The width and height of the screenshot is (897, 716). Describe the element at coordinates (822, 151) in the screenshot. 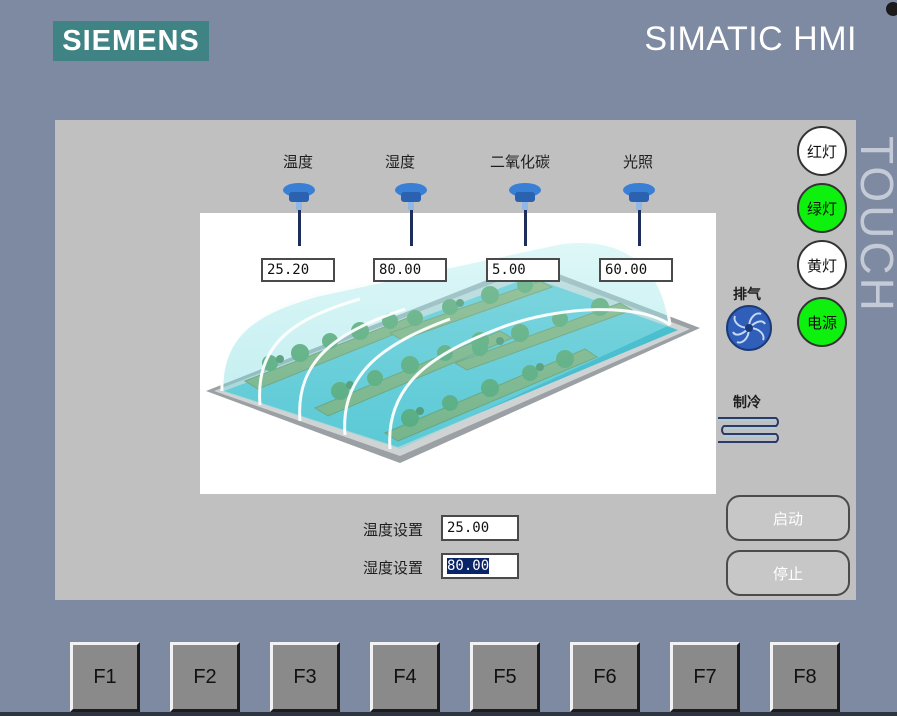

I see `red-lamp-indicator: 红灯` at that location.